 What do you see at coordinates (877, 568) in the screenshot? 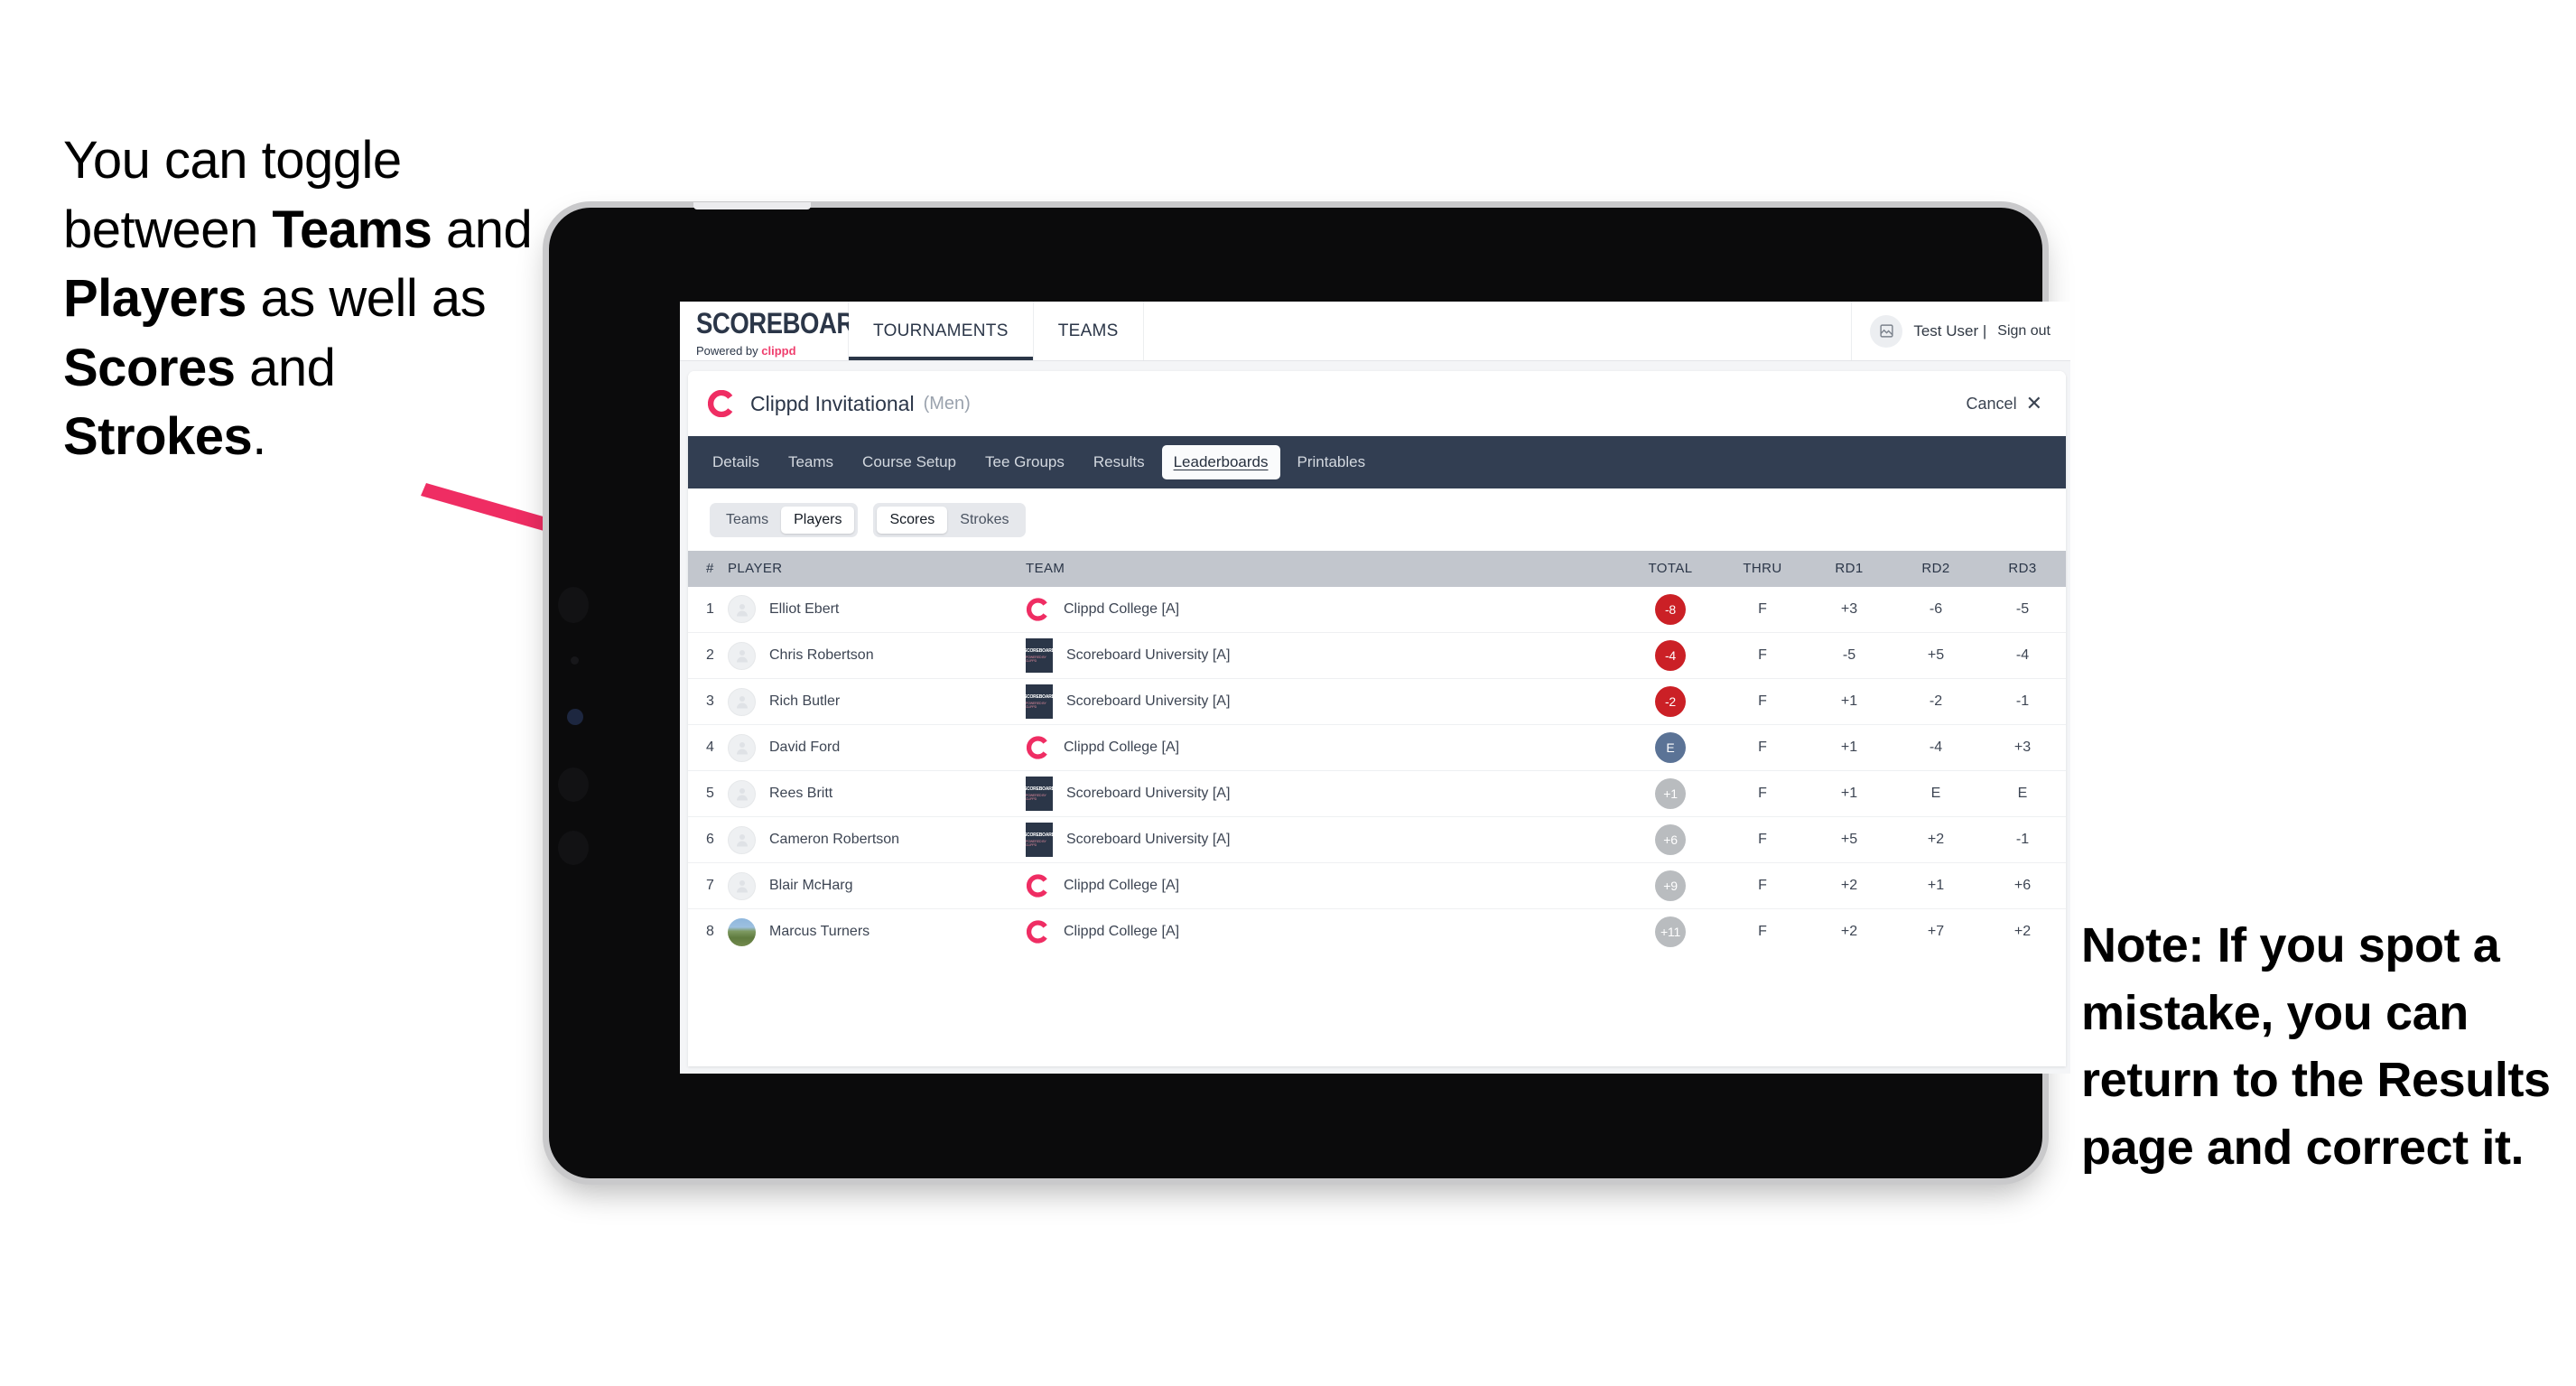
I see `col-player: PLAYER` at bounding box center [877, 568].